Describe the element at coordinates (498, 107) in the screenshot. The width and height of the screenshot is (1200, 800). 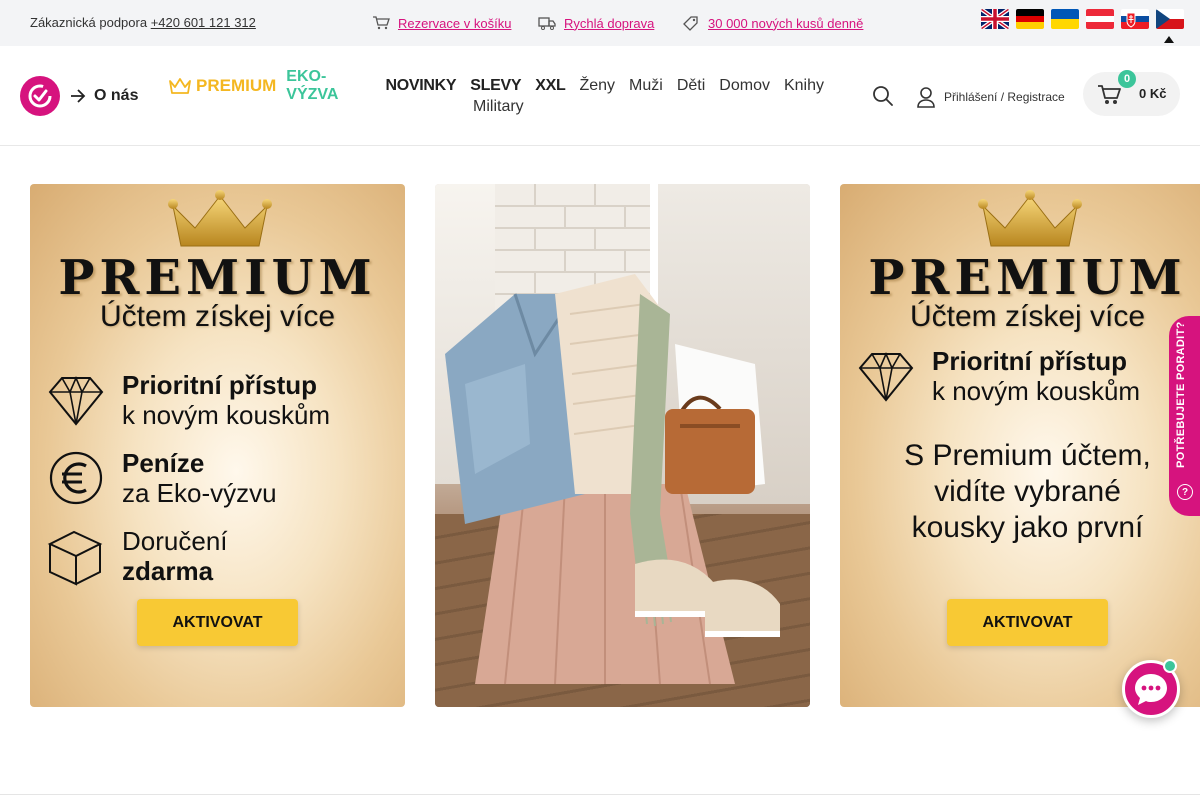
I see `nav-military: Military` at that location.